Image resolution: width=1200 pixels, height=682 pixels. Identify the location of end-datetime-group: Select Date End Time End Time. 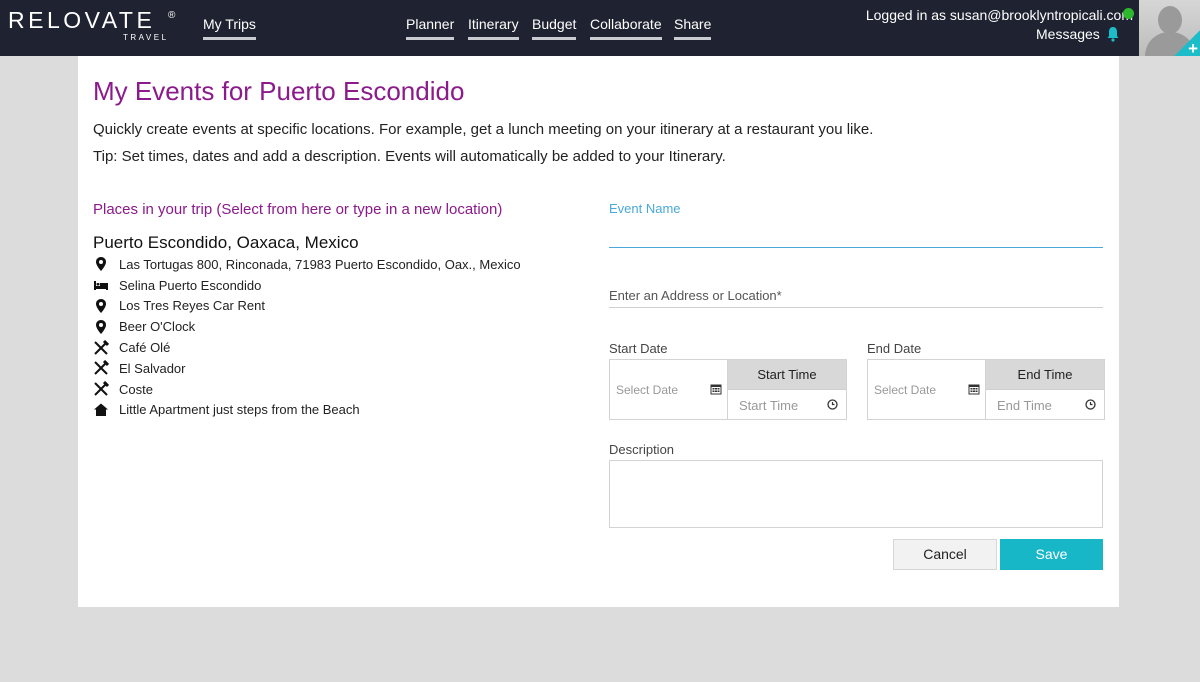
(986, 389).